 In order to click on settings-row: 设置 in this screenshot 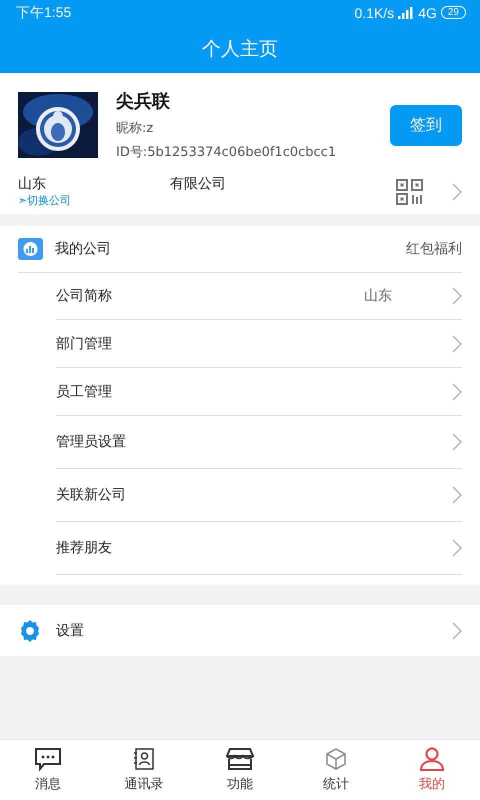, I will do `click(240, 630)`.